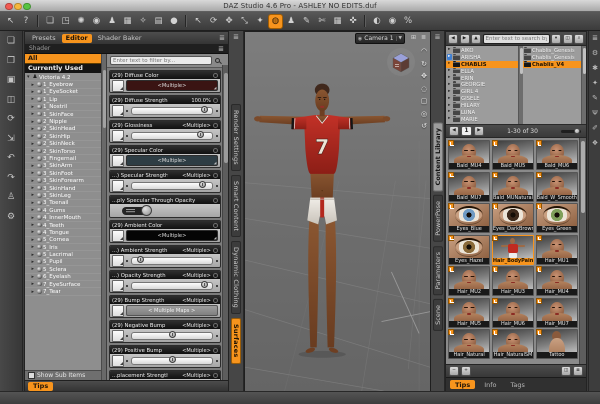  What do you see at coordinates (225, 222) in the screenshot?
I see `property-list-scrollbar` at bounding box center [225, 222].